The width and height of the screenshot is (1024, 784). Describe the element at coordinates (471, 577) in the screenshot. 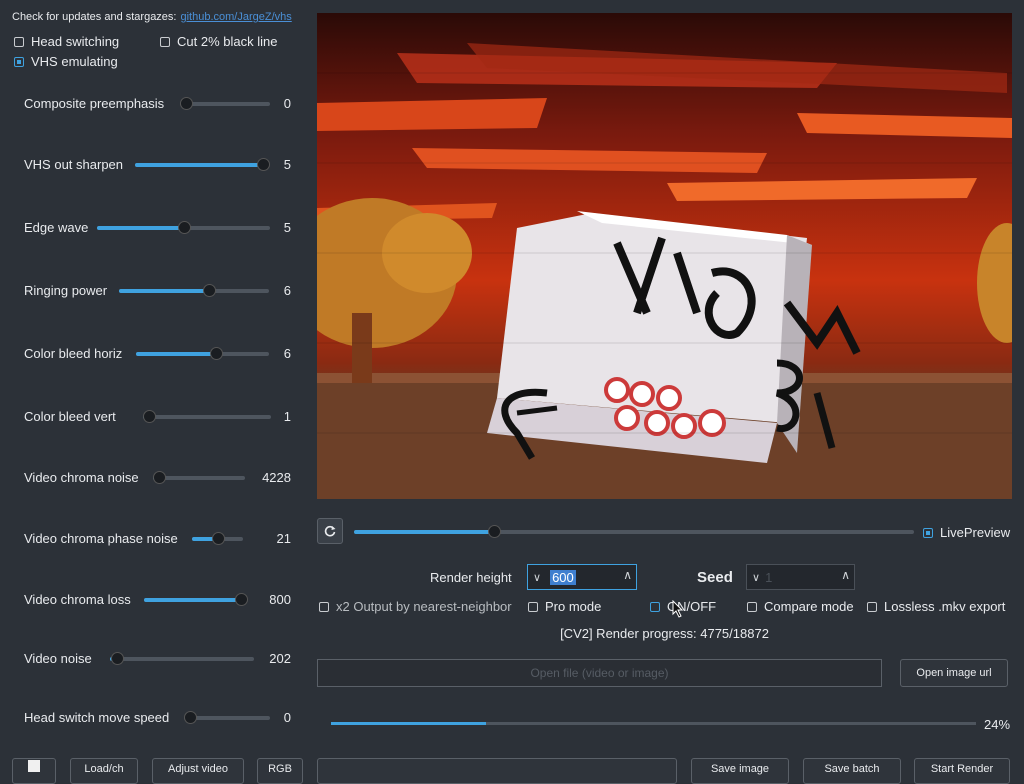

I see `render-height-label: Render height` at that location.